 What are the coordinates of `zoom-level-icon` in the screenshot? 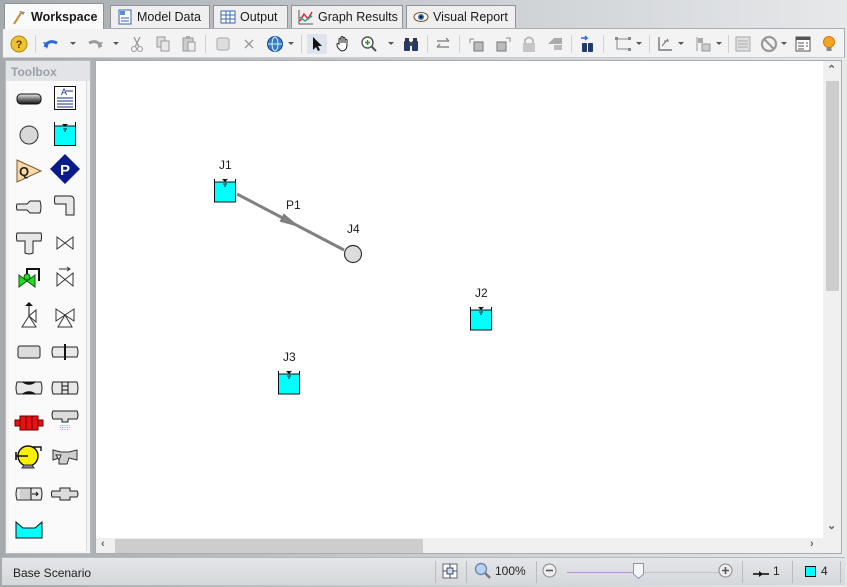 It's located at (483, 572).